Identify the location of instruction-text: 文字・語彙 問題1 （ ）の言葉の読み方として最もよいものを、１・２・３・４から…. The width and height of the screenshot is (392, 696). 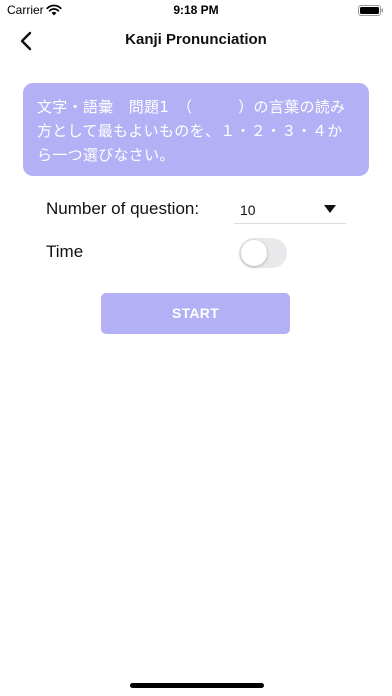
(191, 131).